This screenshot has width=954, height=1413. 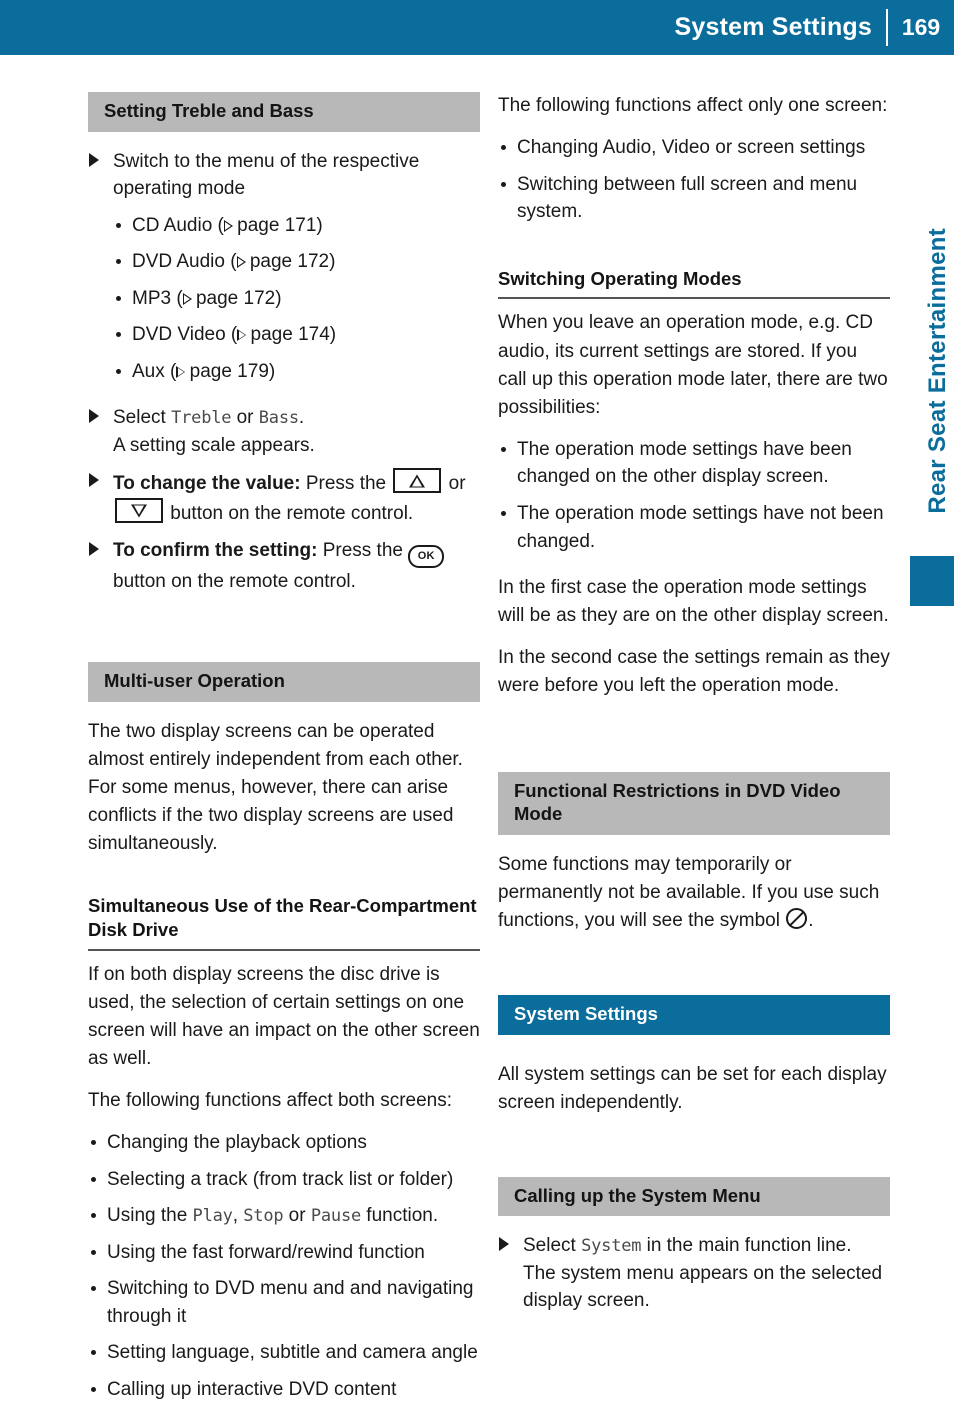 I want to click on list-item-label: Using the fast forward/rewind function, so click(x=266, y=1252).